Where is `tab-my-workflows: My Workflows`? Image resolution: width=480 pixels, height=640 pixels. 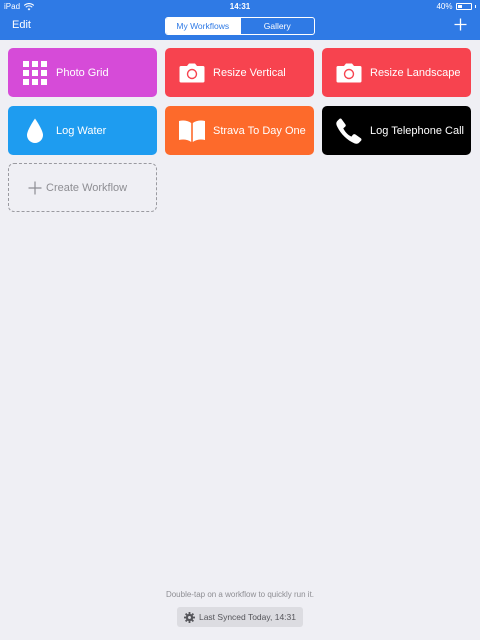 tab-my-workflows: My Workflows is located at coordinates (203, 26).